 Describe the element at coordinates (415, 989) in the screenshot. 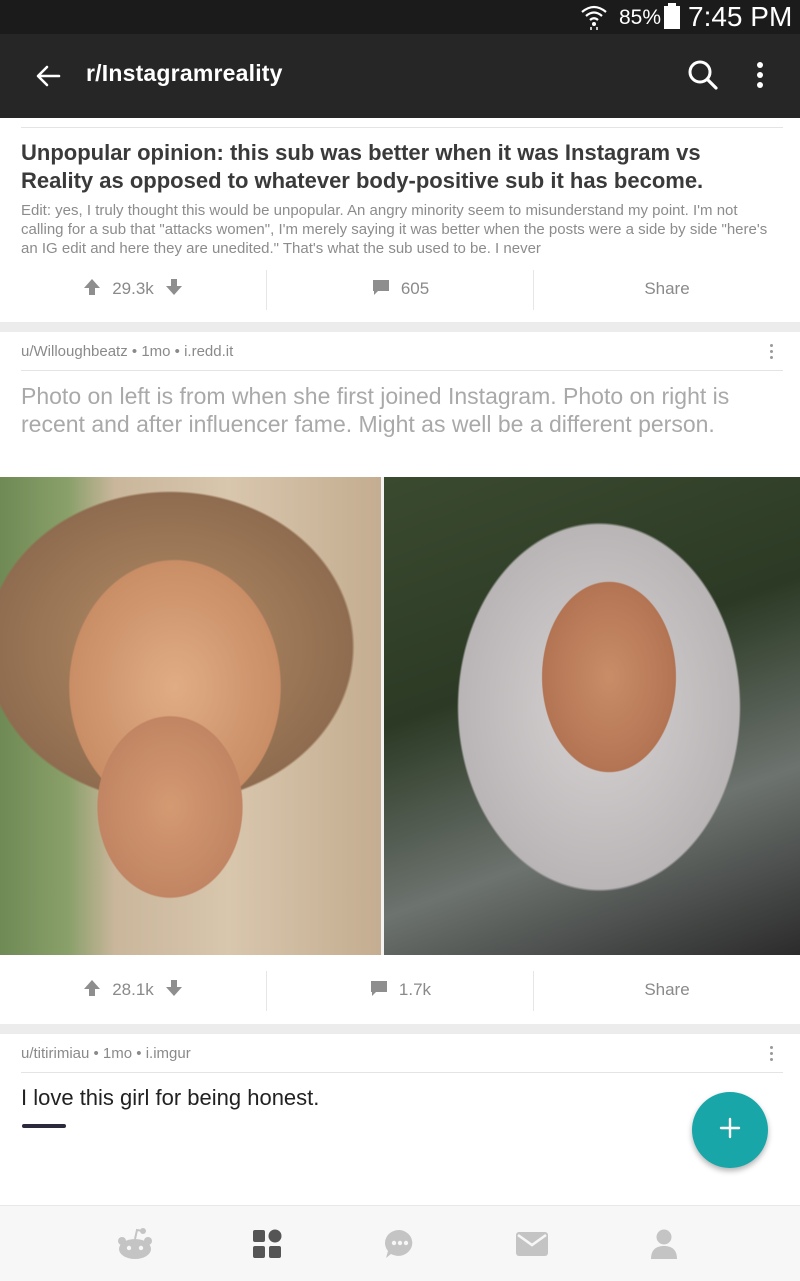

I see `comment-count: 1.7k` at that location.